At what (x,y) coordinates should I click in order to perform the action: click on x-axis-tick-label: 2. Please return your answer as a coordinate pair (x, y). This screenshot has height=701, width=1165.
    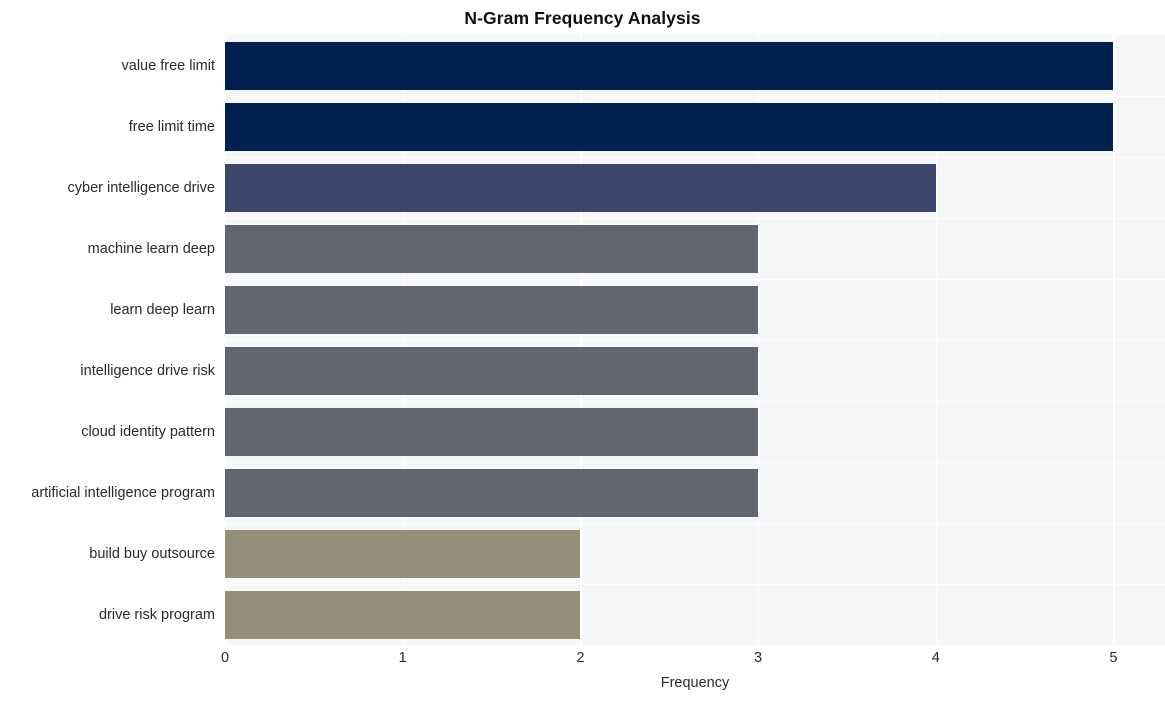
    Looking at the image, I should click on (580, 658).